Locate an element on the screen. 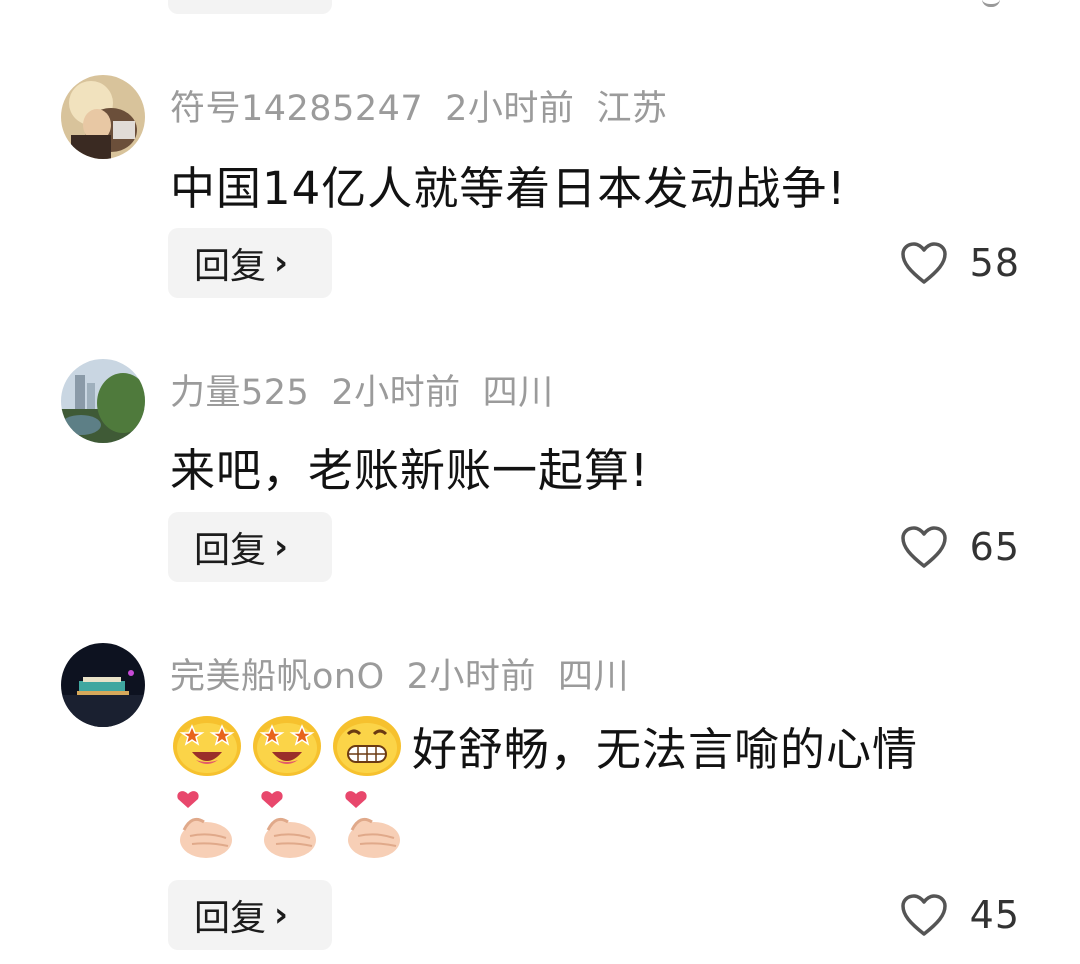 The image size is (1080, 964). emoji-line is located at coordinates (296, 824).